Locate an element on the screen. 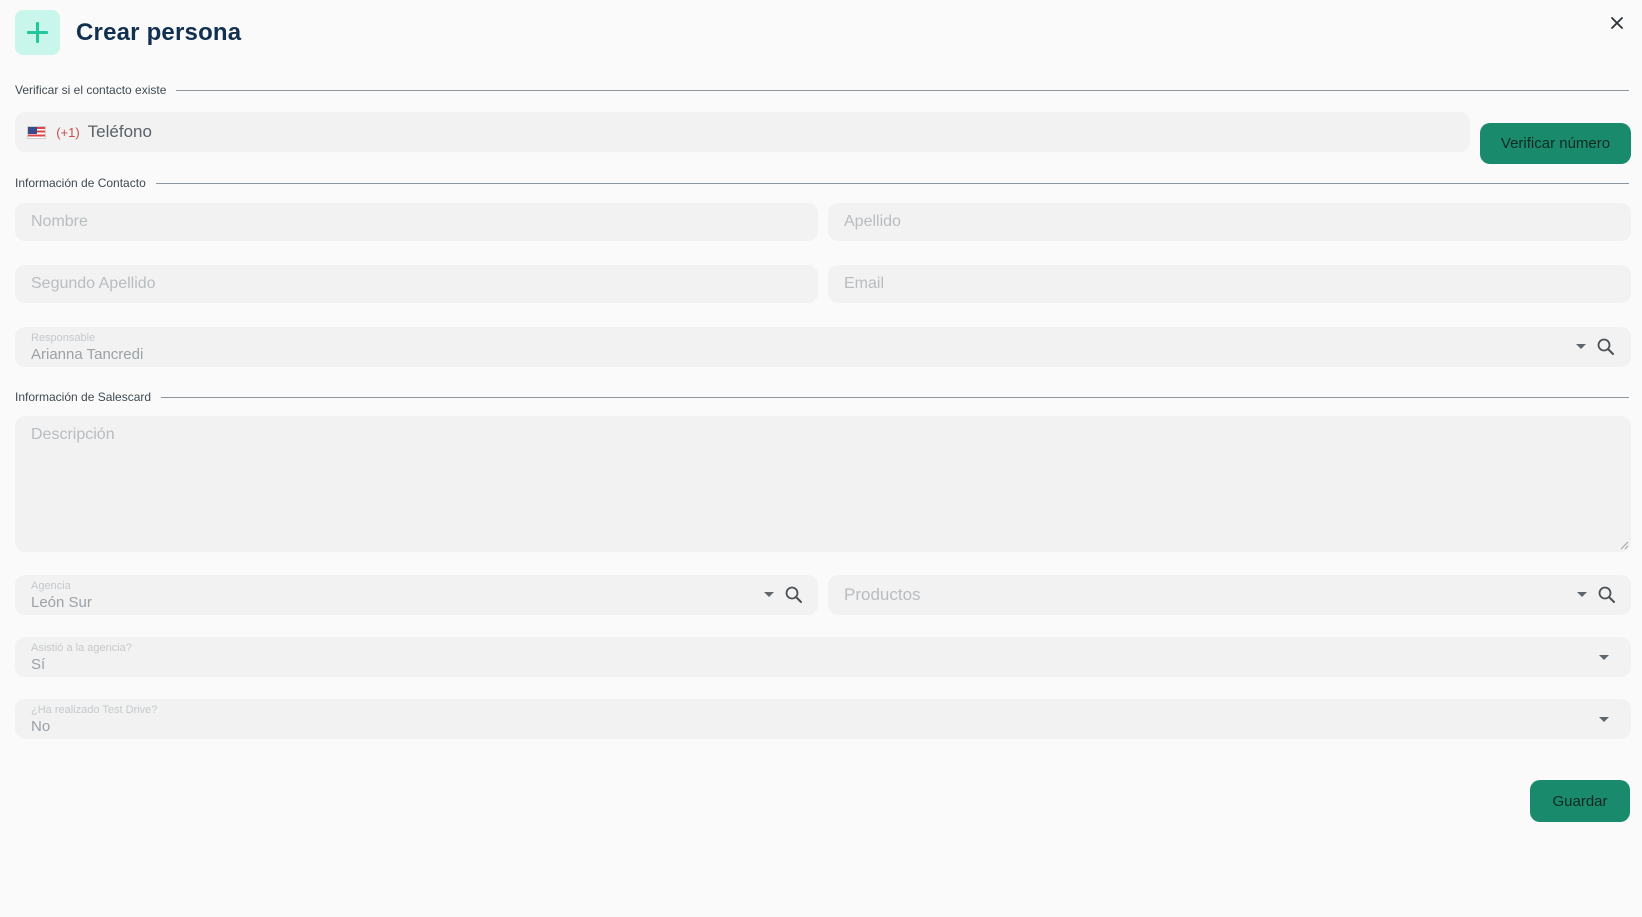  save-button: Guardar is located at coordinates (1580, 801).